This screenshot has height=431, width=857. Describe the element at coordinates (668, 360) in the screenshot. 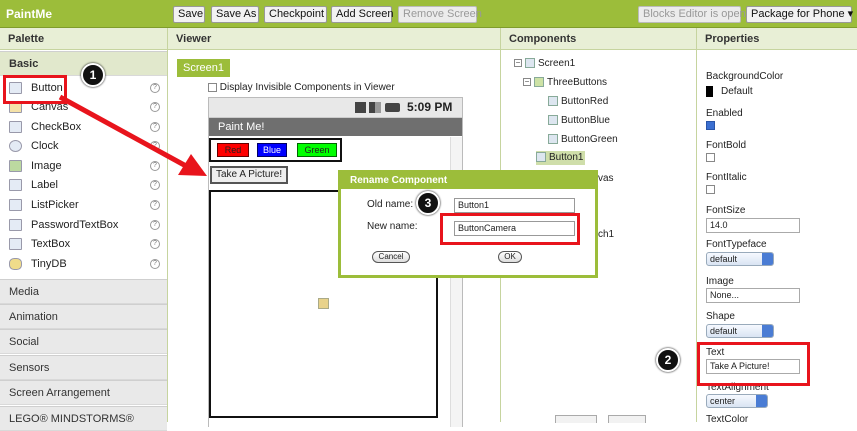

I see `callout-badge: 2` at that location.